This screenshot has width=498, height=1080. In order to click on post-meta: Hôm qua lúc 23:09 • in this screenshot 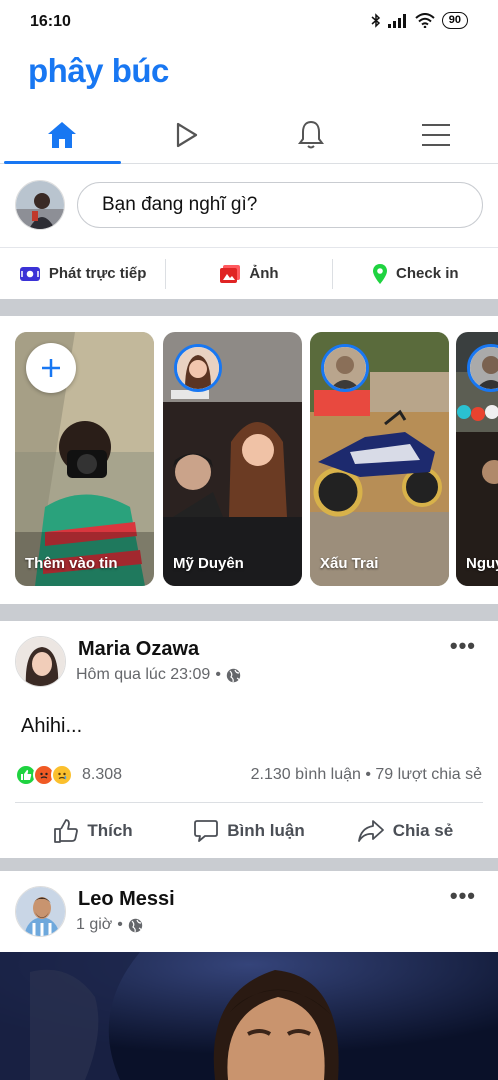, I will do `click(158, 675)`.